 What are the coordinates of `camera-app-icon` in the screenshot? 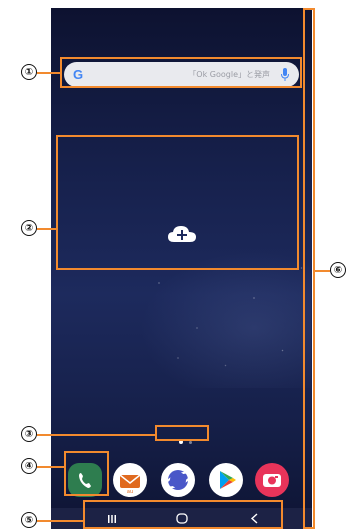 It's located at (272, 480).